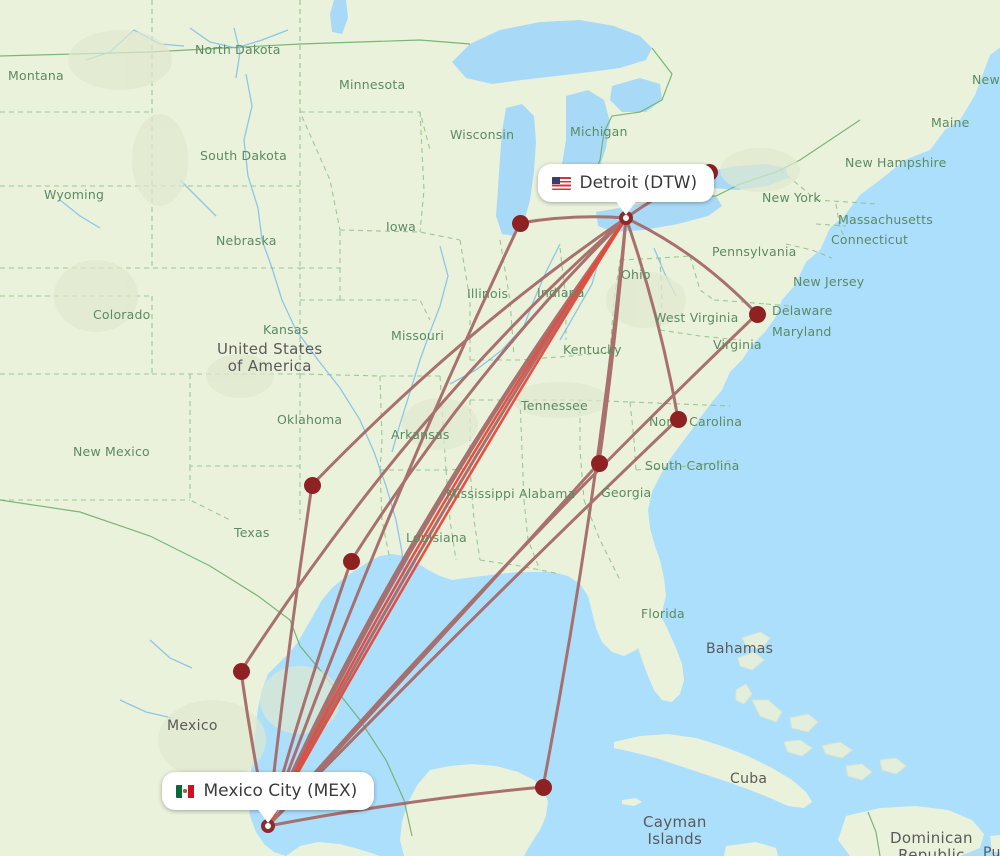  Describe the element at coordinates (351, 561) in the screenshot. I see `houston-dot` at that location.